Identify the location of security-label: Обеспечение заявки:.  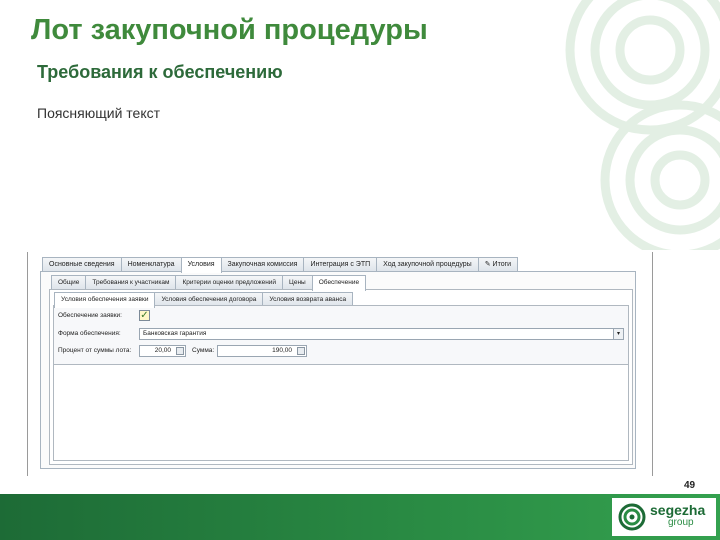
(90, 315).